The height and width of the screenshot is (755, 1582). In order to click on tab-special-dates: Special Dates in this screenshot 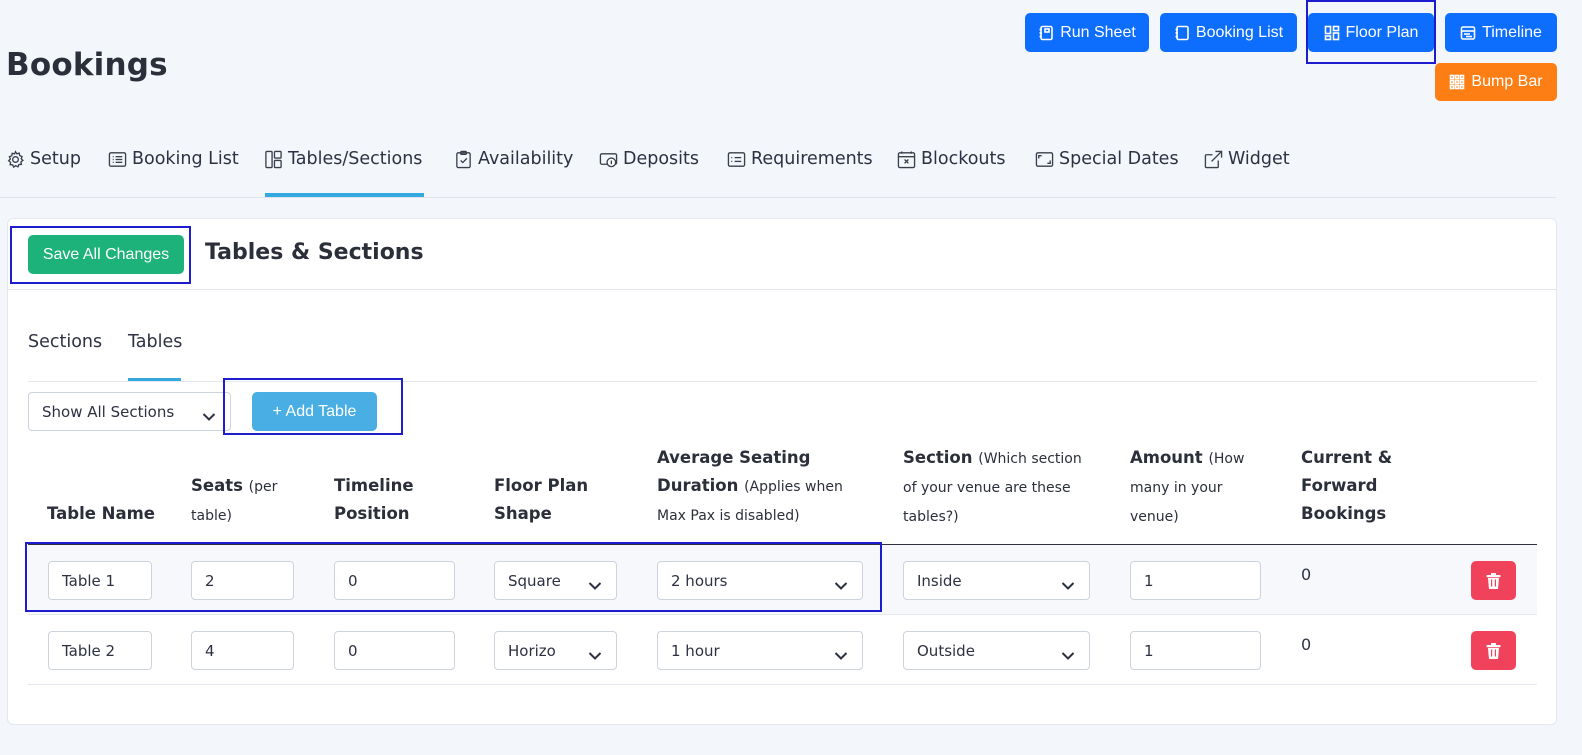, I will do `click(1107, 159)`.